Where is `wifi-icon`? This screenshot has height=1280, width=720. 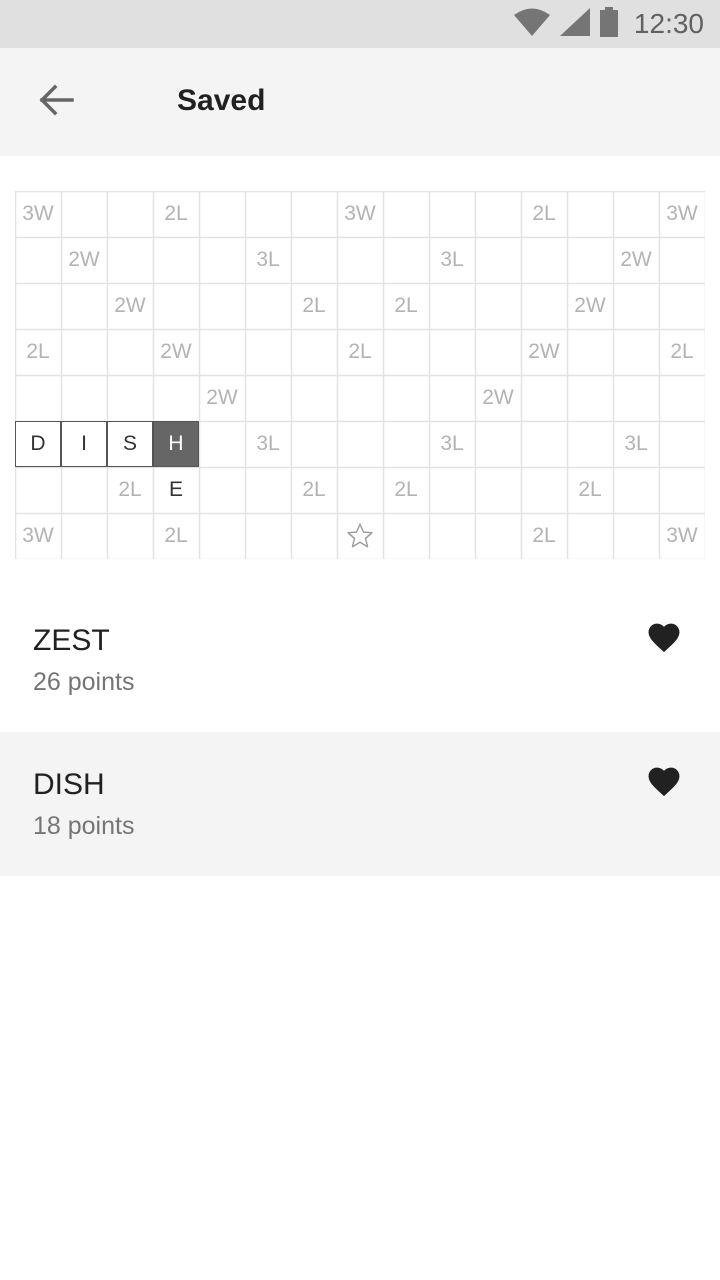 wifi-icon is located at coordinates (531, 24).